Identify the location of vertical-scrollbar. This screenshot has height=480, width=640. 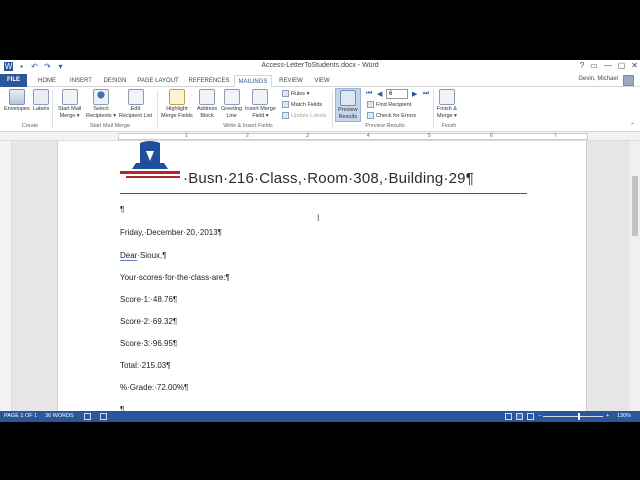
(635, 276).